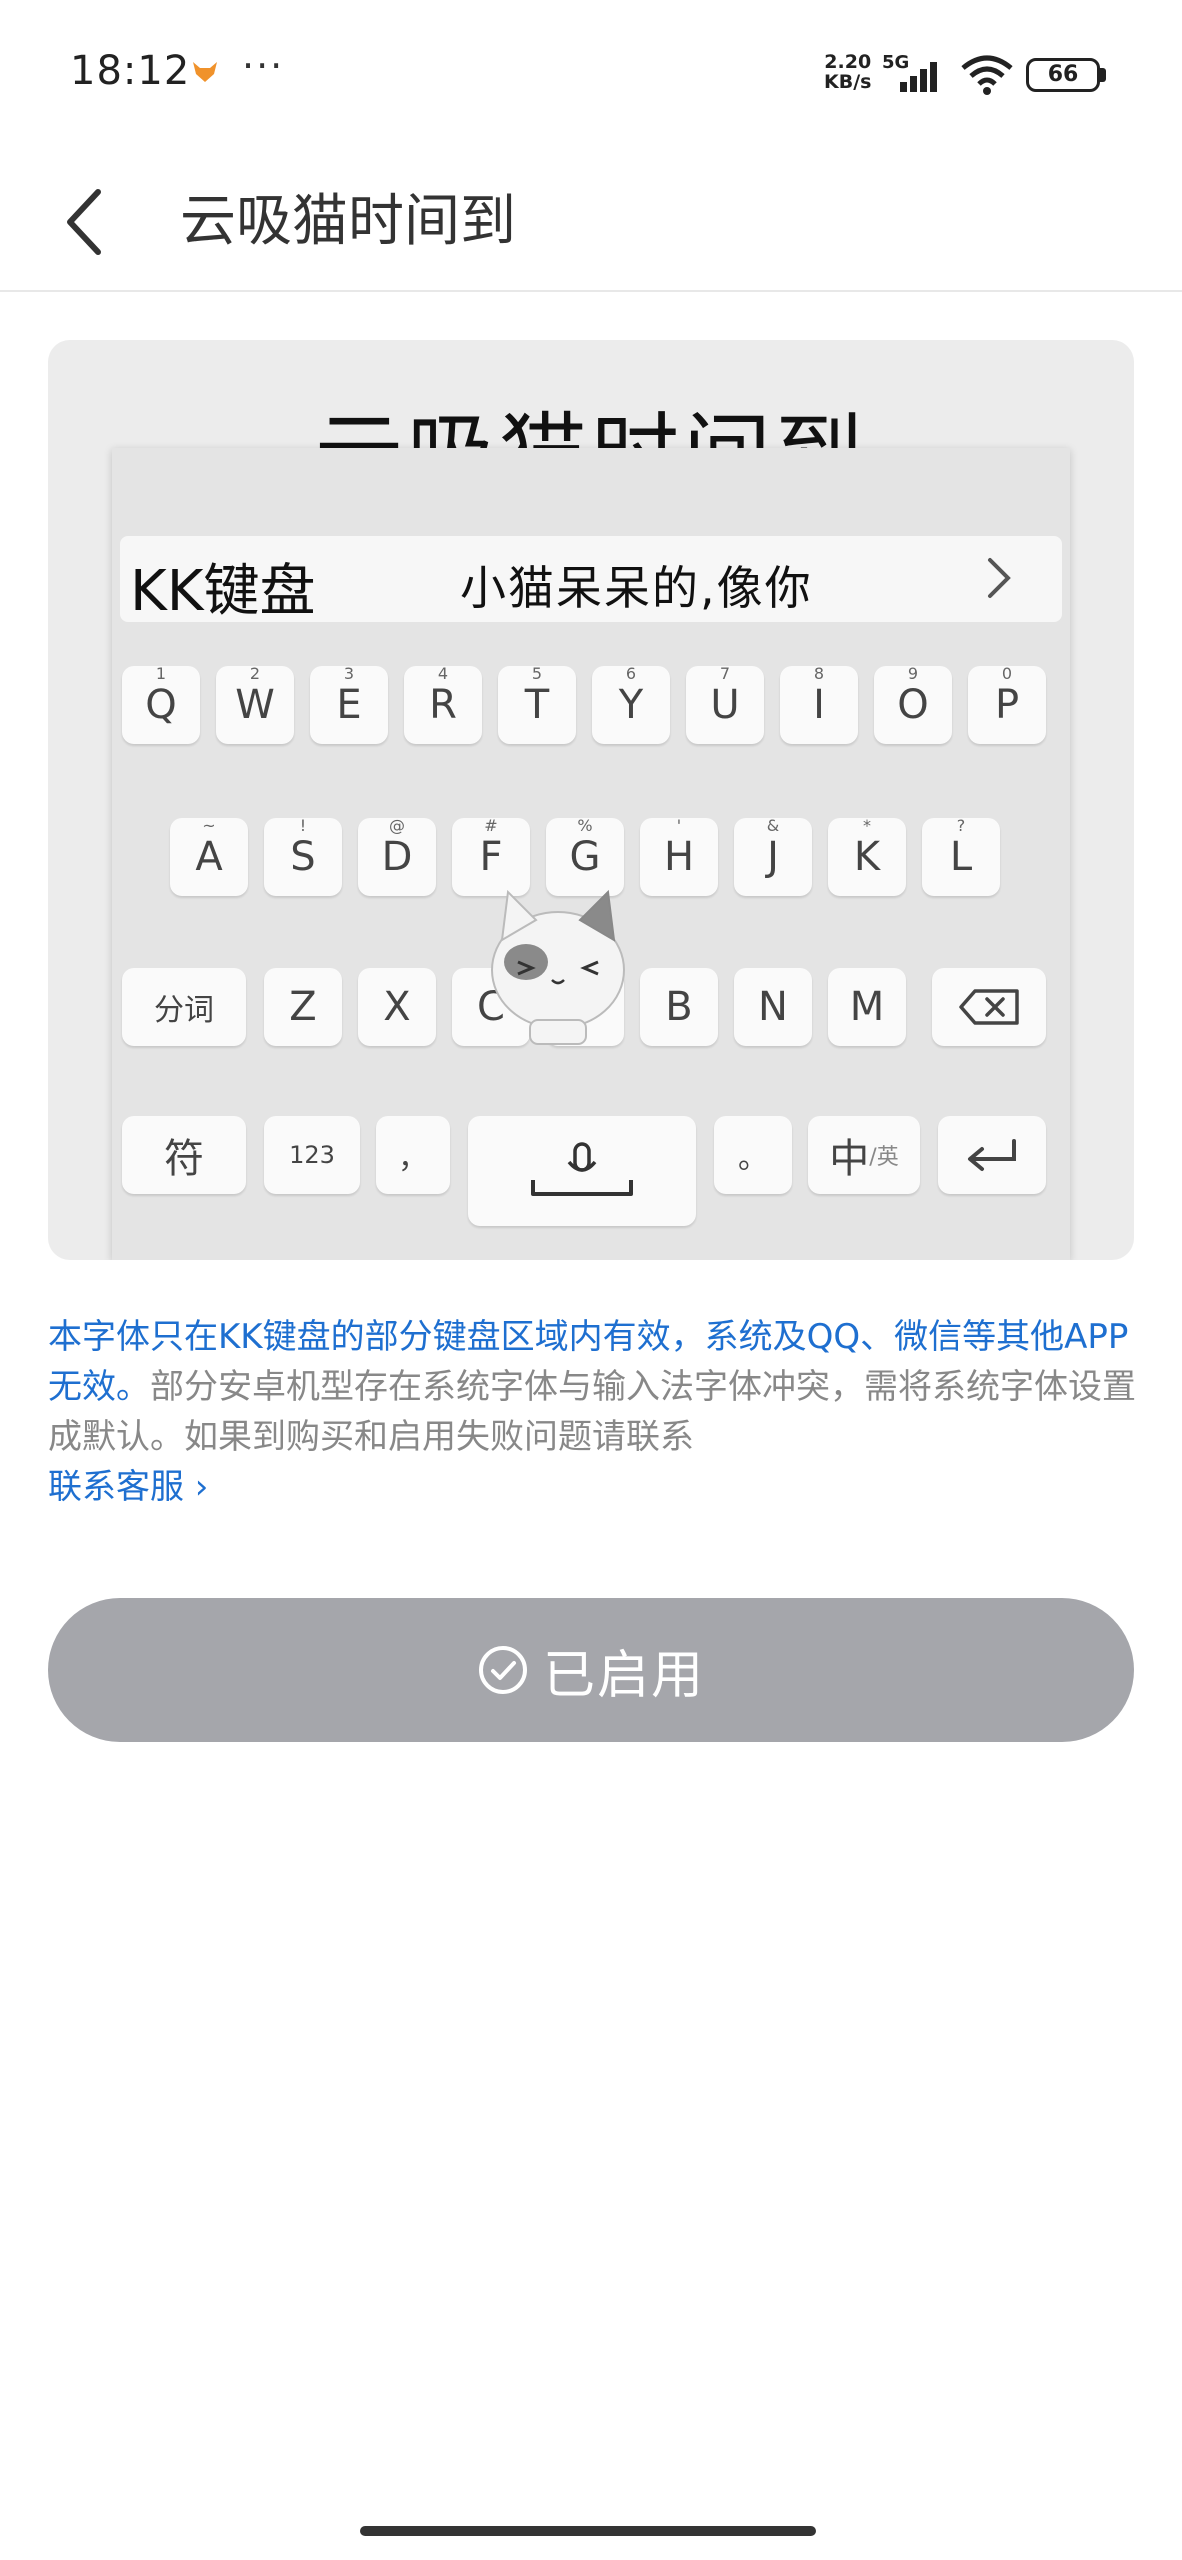 The image size is (1182, 2560). I want to click on key-m: M, so click(867, 1007).